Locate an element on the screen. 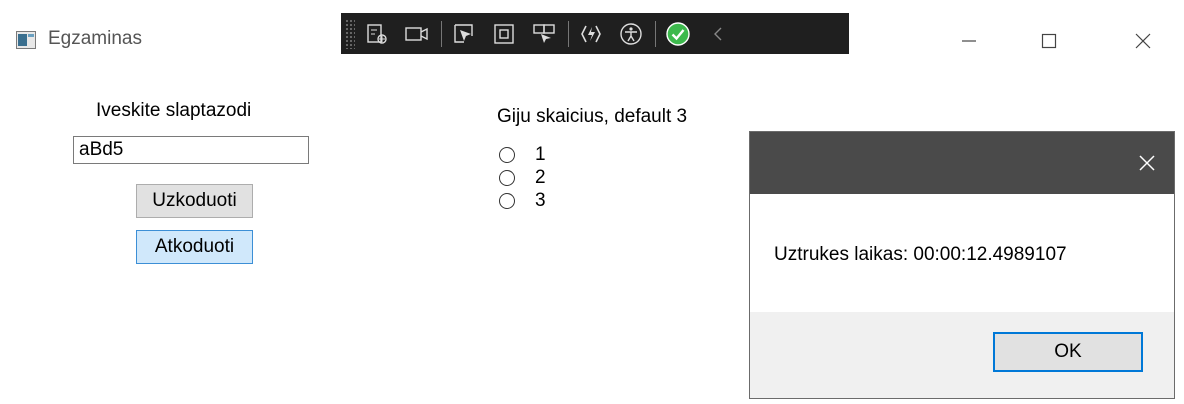  window-title: Egzaminas is located at coordinates (95, 38).